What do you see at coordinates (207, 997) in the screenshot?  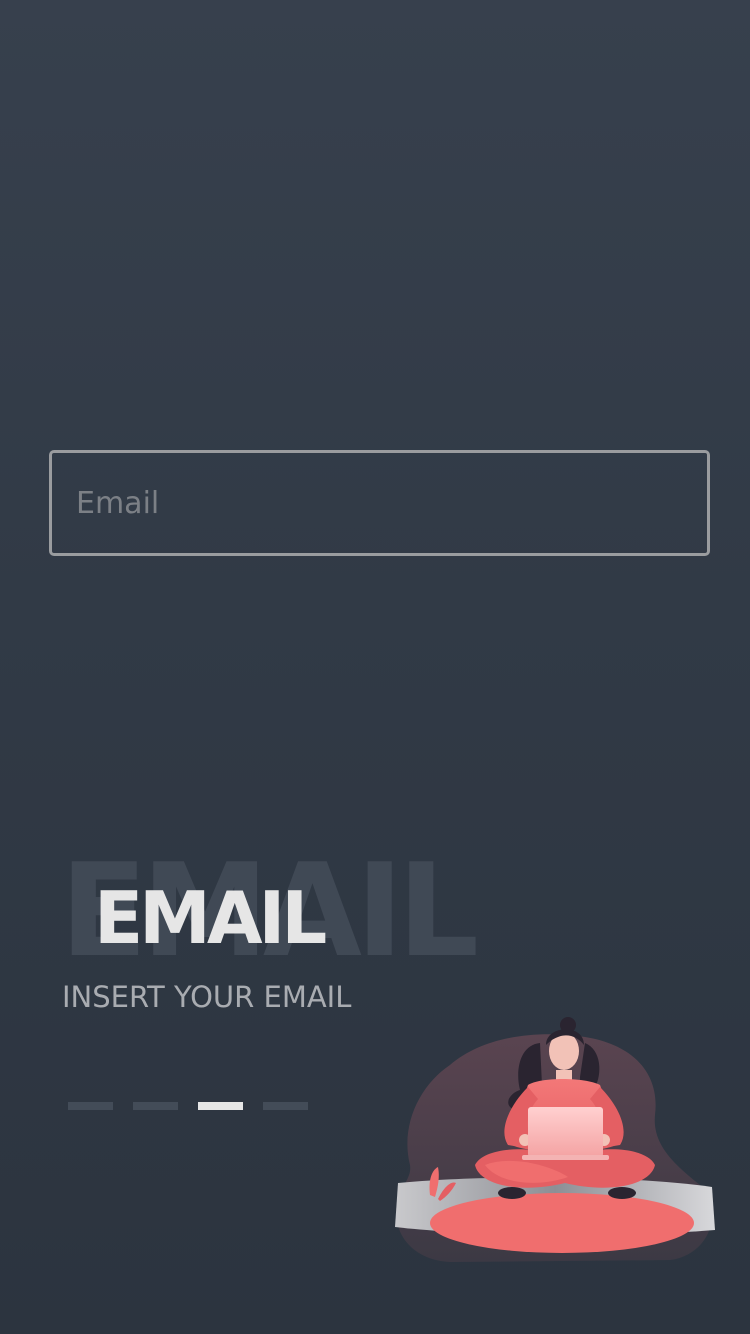 I see `page-subtitle: INSERT YOUR EMAIL` at bounding box center [207, 997].